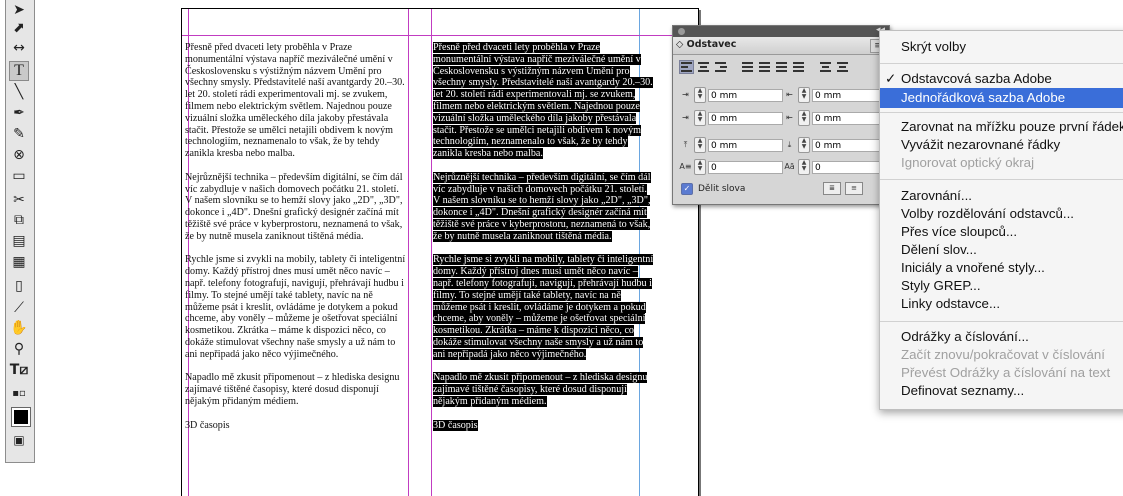 This screenshot has width=1123, height=496. Describe the element at coordinates (745, 95) in the screenshot. I see `left-indent-field: 0 mm` at that location.